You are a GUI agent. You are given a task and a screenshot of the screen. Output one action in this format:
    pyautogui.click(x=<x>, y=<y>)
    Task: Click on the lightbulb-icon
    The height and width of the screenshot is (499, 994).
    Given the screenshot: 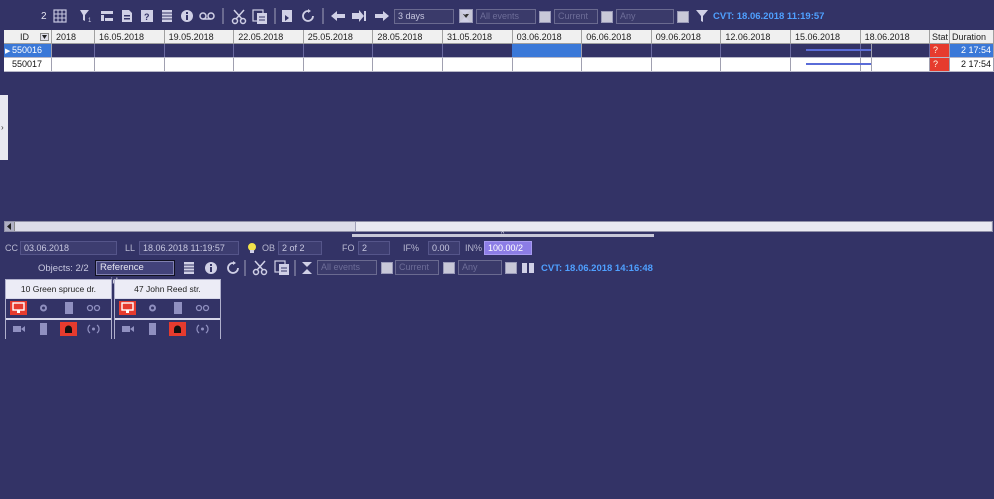 What is the action you would take?
    pyautogui.click(x=252, y=248)
    